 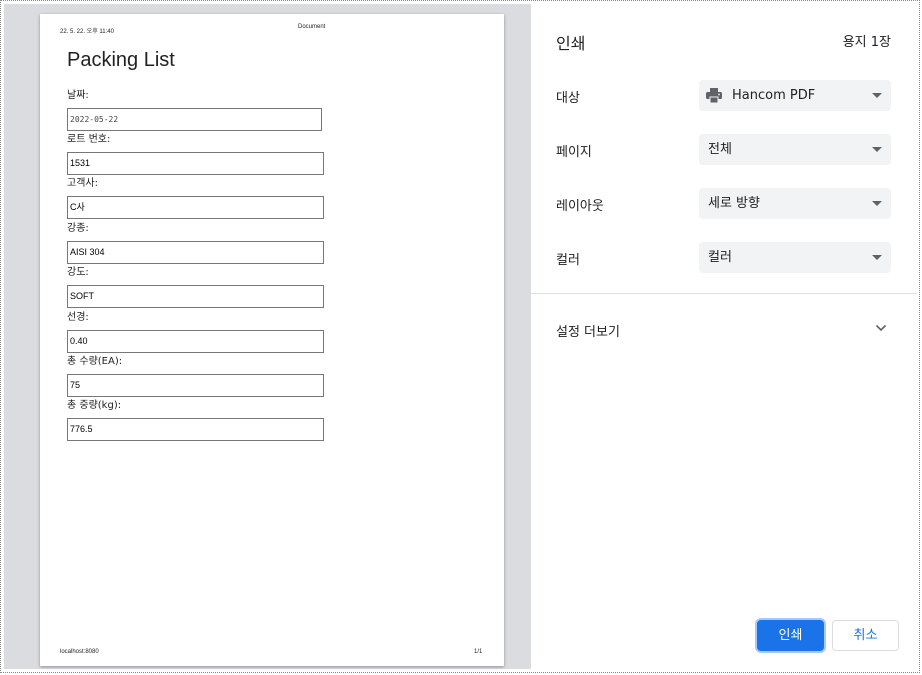 I want to click on layout-label: 레이아웃, so click(x=580, y=206).